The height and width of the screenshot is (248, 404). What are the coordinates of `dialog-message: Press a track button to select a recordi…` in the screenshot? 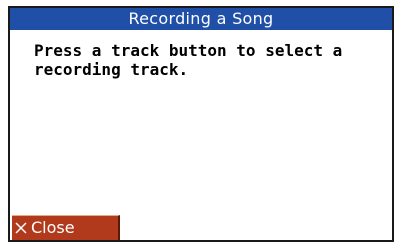 It's located at (188, 60).